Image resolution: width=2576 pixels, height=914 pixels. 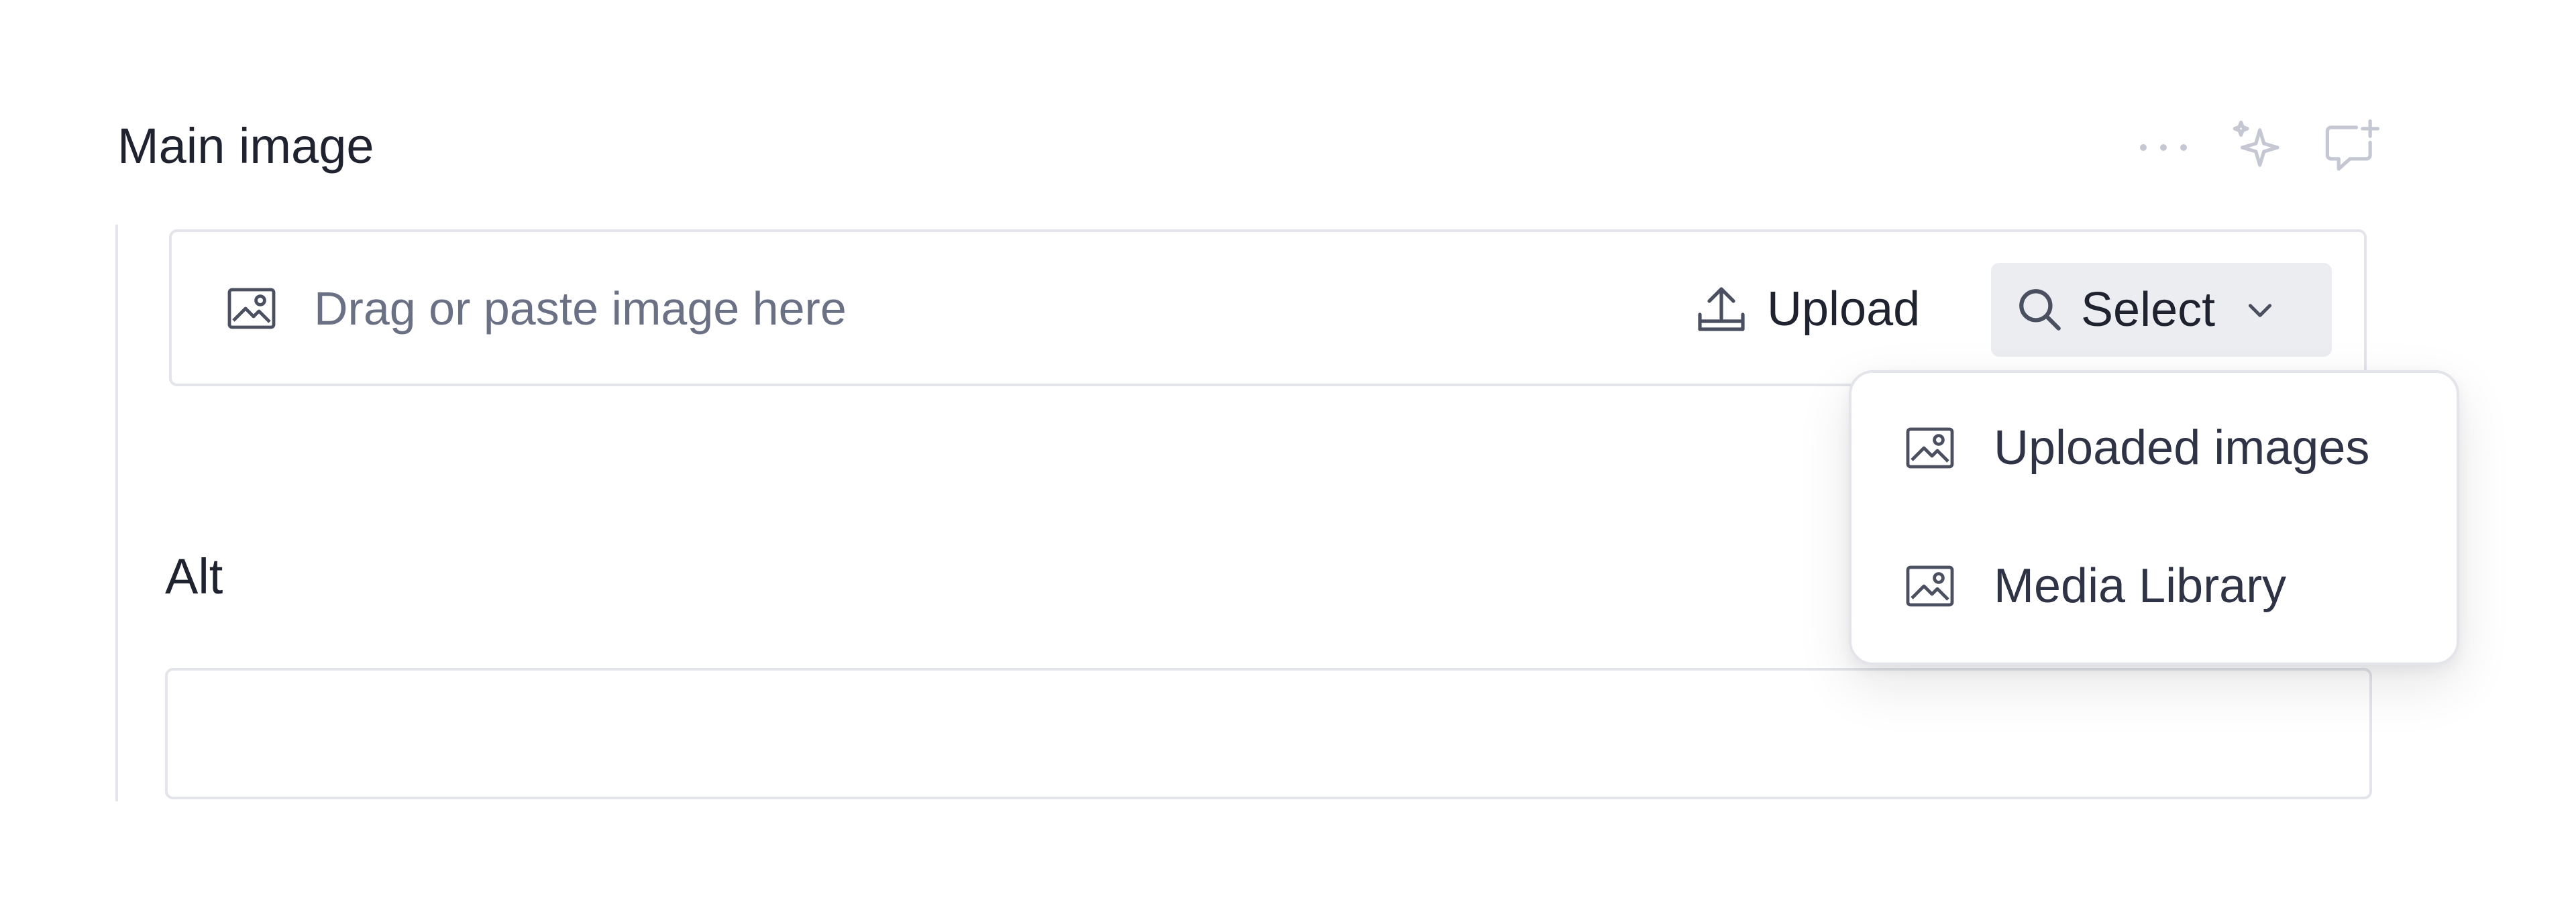 What do you see at coordinates (2148, 310) in the screenshot?
I see `select-label: Select` at bounding box center [2148, 310].